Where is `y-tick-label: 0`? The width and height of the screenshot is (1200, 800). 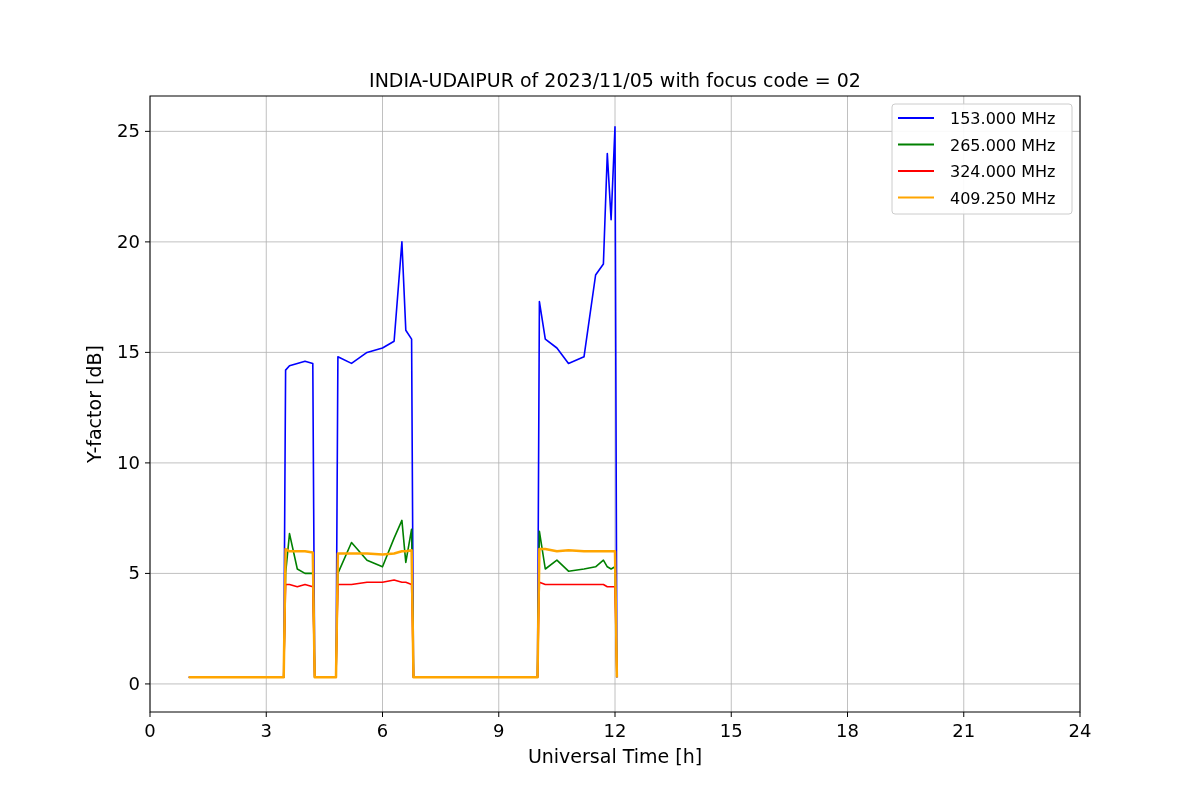 y-tick-label: 0 is located at coordinates (134, 683).